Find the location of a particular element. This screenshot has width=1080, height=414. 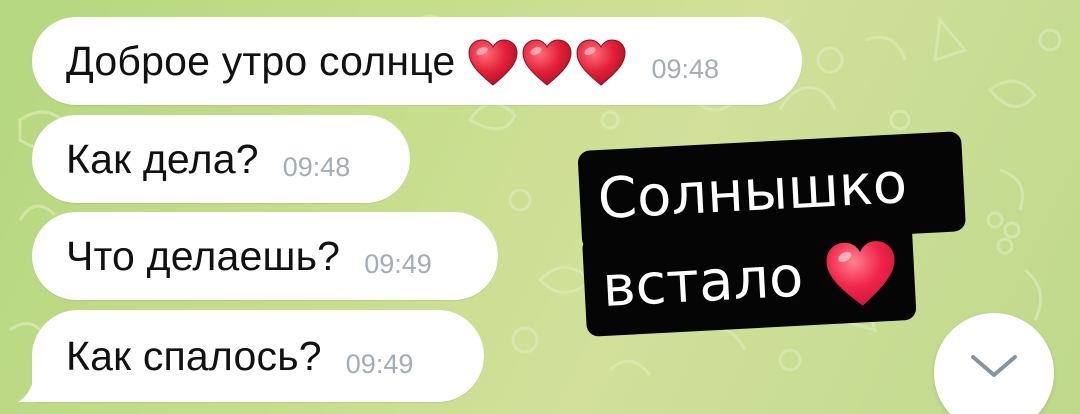

message-bubble: Что делаешь? 09:49 is located at coordinates (265, 256).